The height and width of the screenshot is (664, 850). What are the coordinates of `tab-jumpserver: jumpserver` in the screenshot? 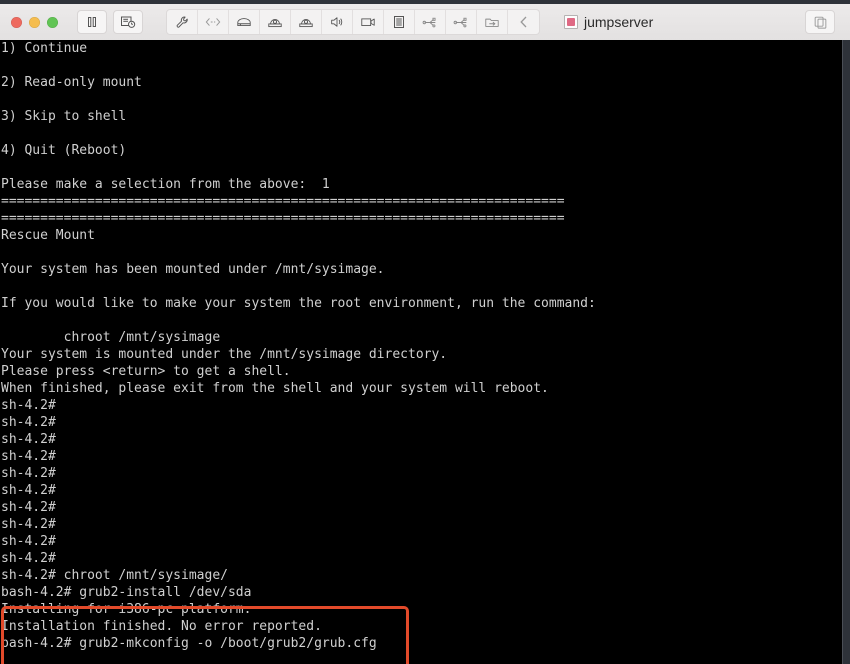 It's located at (608, 22).